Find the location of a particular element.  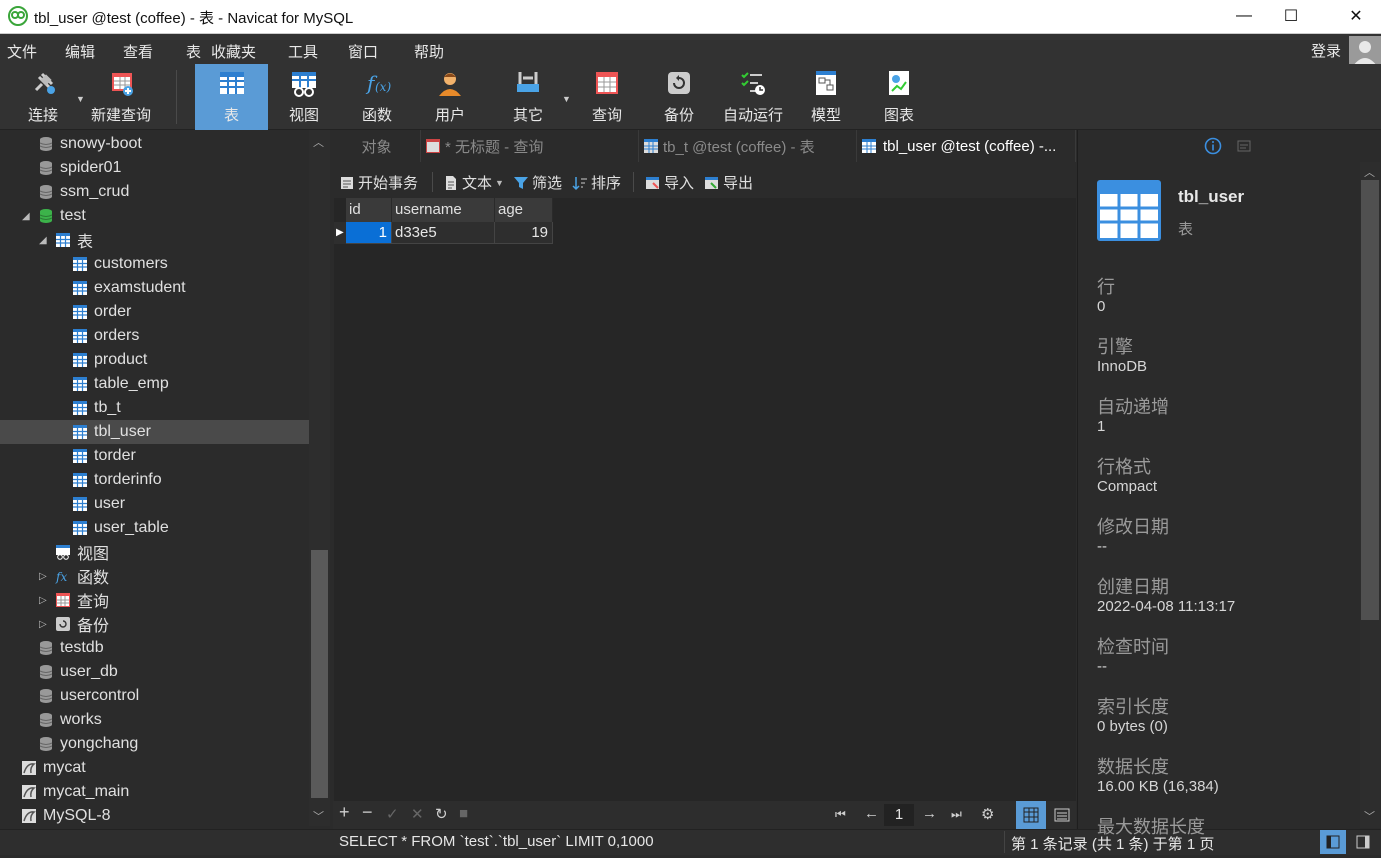

begin-transaction-button: 开始事务 is located at coordinates (378, 182).